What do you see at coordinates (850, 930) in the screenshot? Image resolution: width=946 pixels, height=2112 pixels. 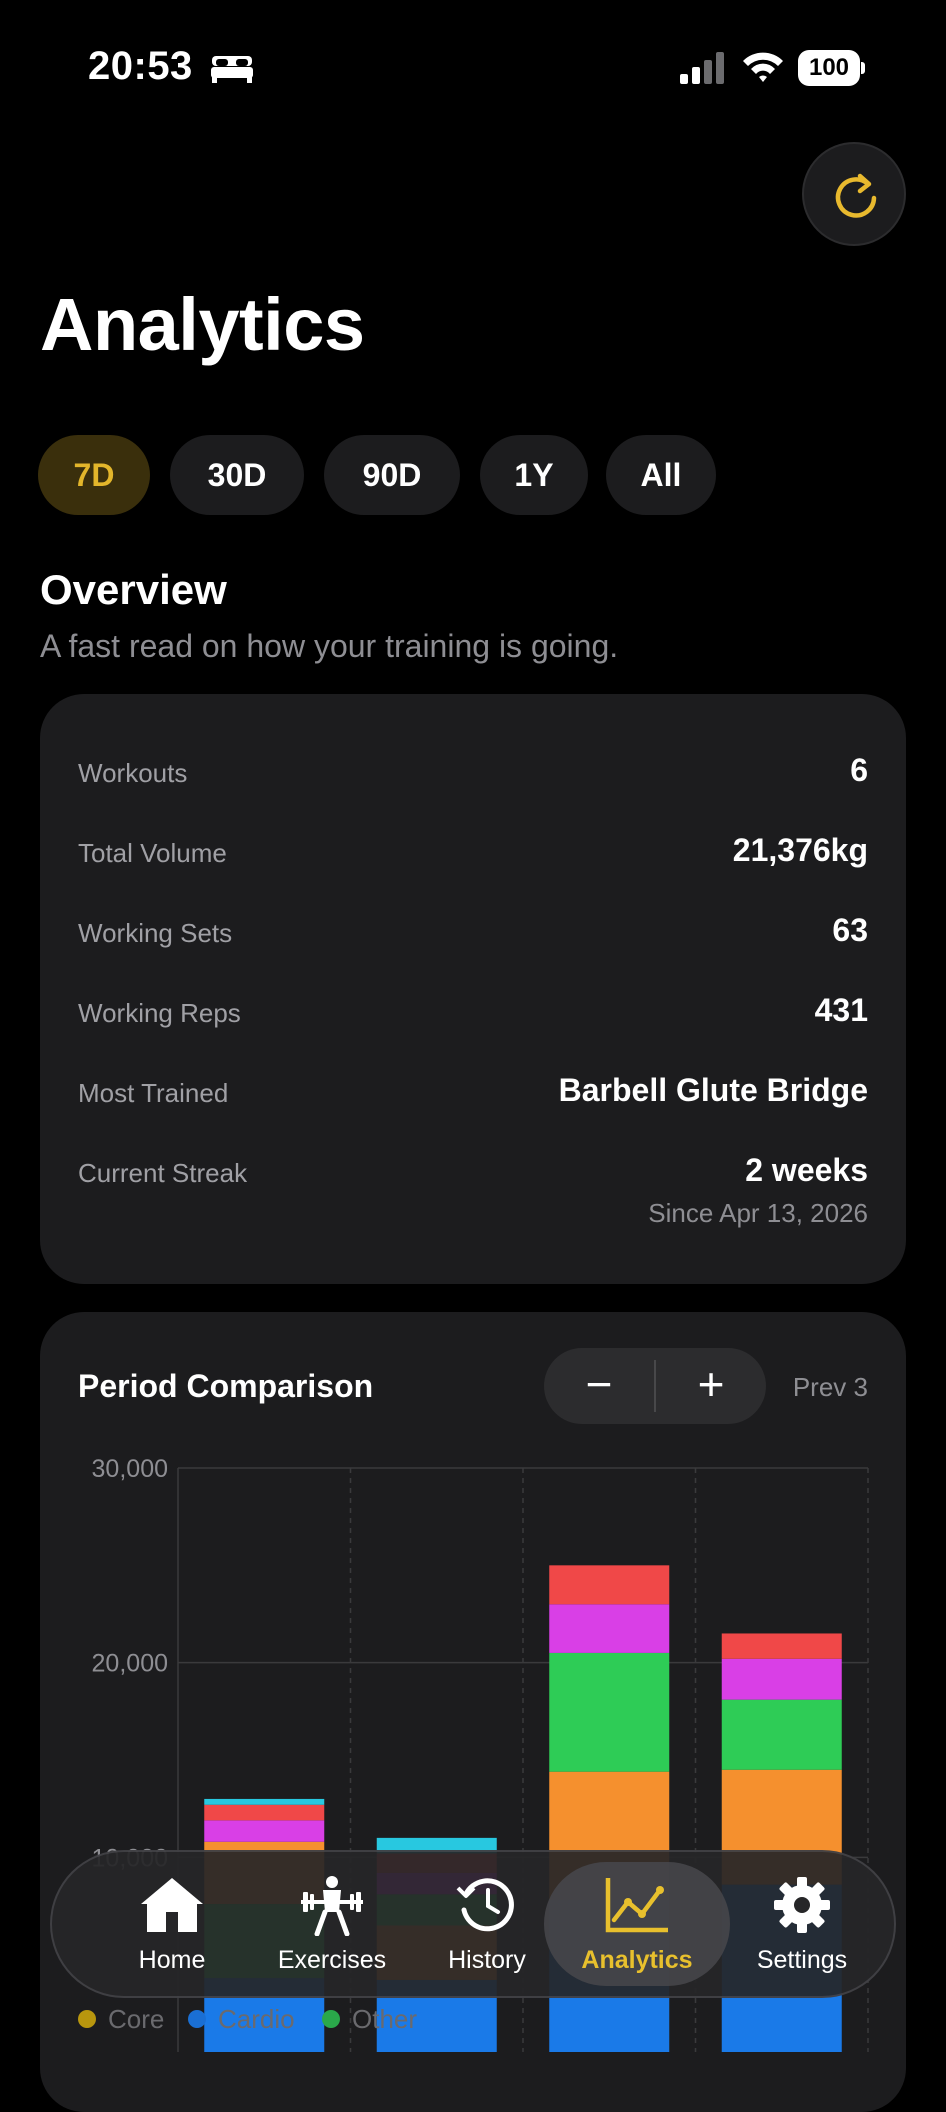 I see `stat-value-working-sets: 63` at bounding box center [850, 930].